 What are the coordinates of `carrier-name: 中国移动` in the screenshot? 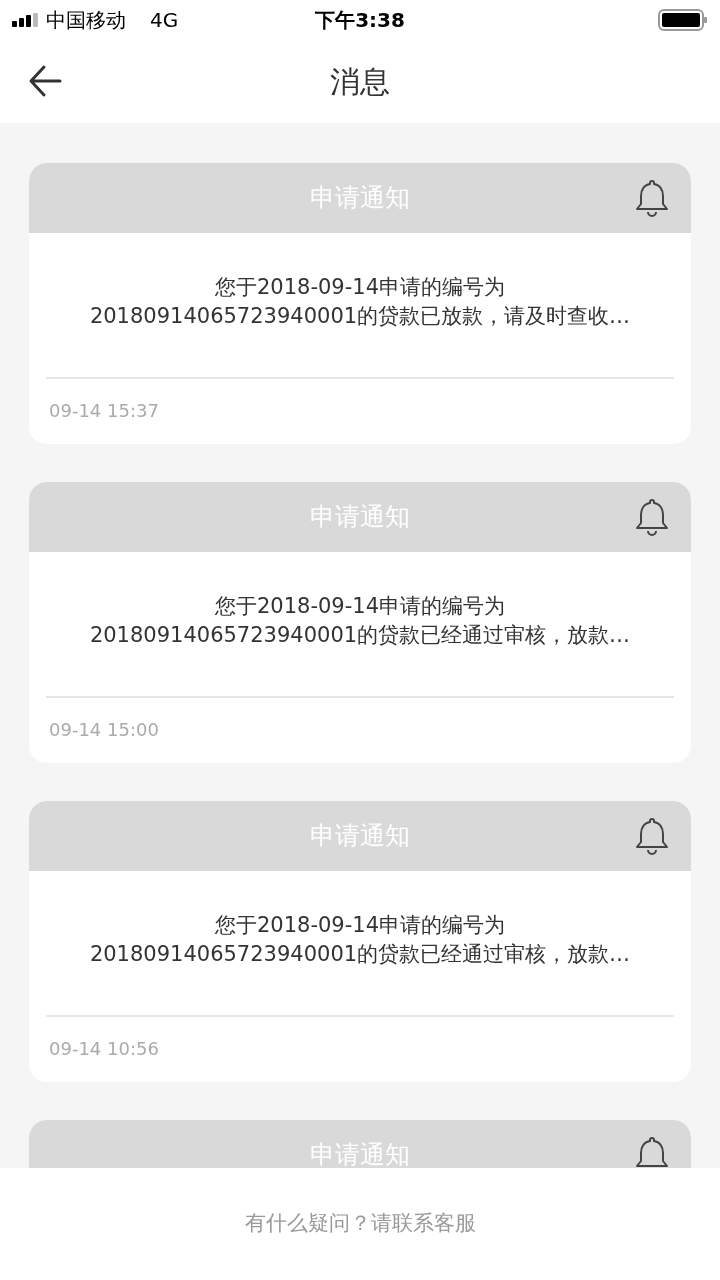 It's located at (86, 20).